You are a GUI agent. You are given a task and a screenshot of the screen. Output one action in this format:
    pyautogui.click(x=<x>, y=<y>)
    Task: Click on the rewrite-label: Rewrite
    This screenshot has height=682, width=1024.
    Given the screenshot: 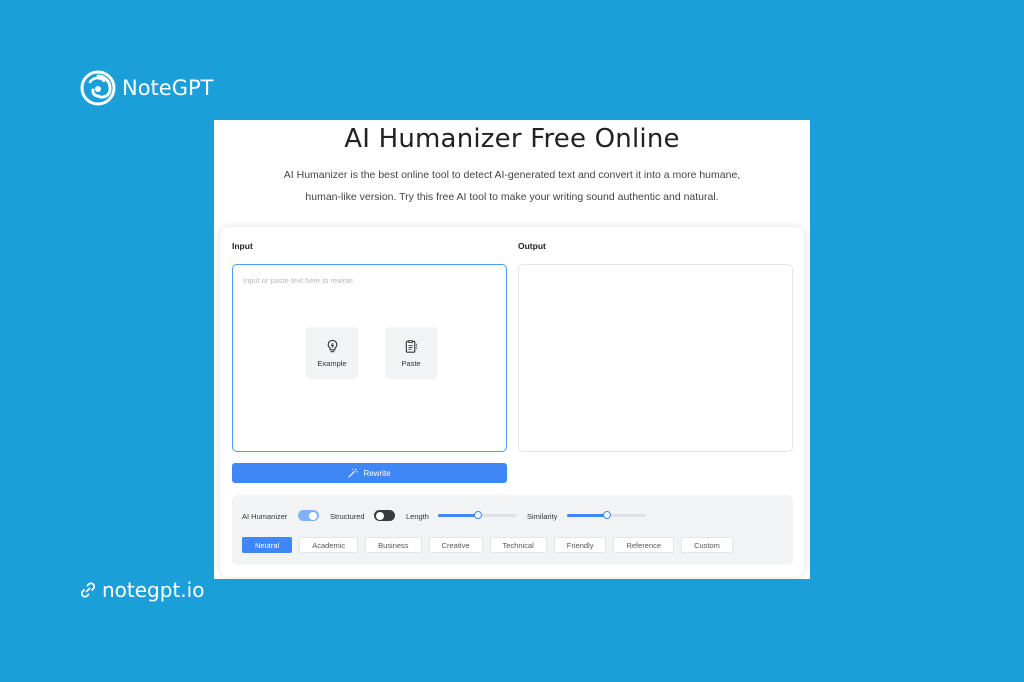 What is the action you would take?
    pyautogui.click(x=377, y=473)
    